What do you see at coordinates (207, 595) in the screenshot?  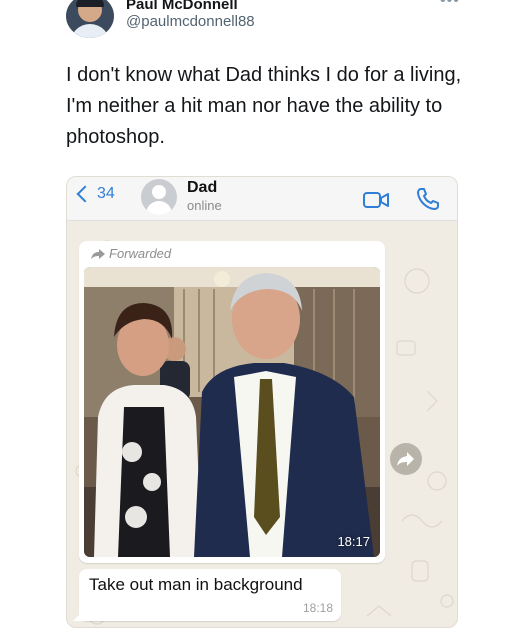 I see `text-message: Take out man in background 18:18` at bounding box center [207, 595].